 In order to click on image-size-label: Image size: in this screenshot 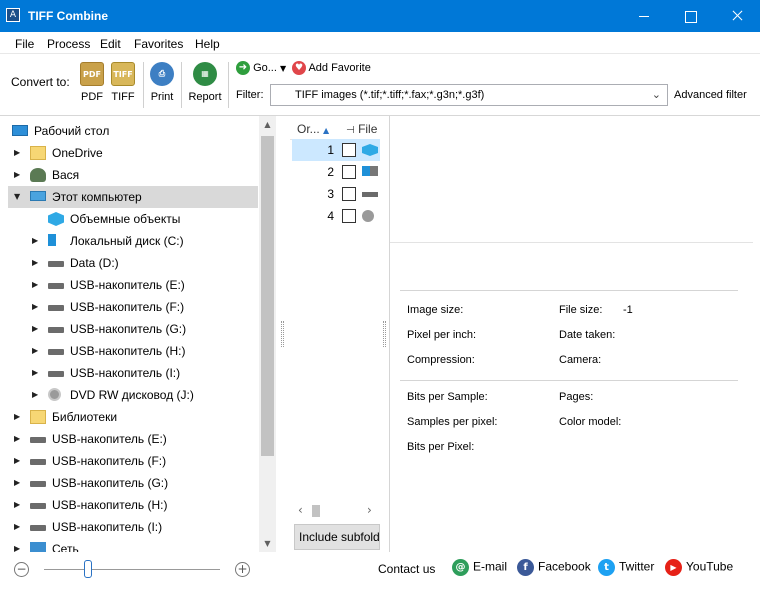, I will do `click(435, 310)`.